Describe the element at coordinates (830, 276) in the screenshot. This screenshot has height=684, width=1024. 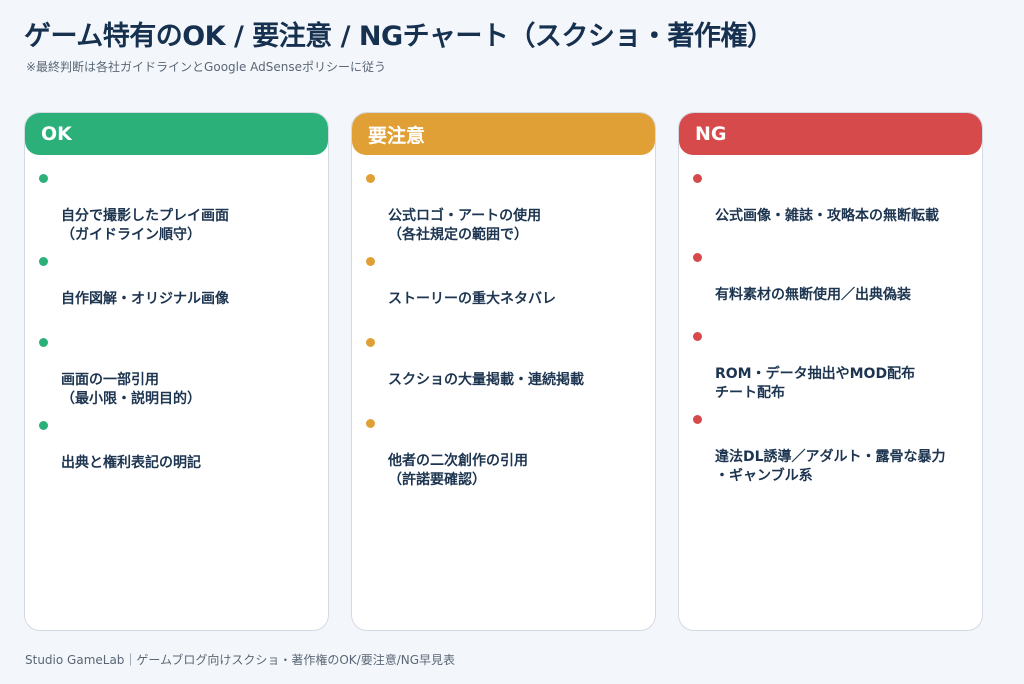
I see `list-item: 有料素材の無断使用／出典偽装` at that location.